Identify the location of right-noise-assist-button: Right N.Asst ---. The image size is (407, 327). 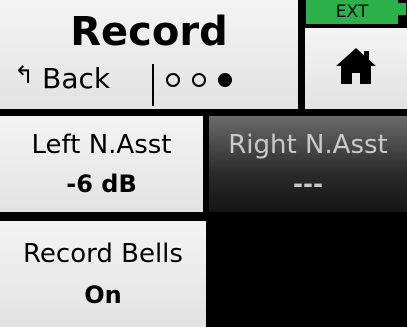
(308, 164).